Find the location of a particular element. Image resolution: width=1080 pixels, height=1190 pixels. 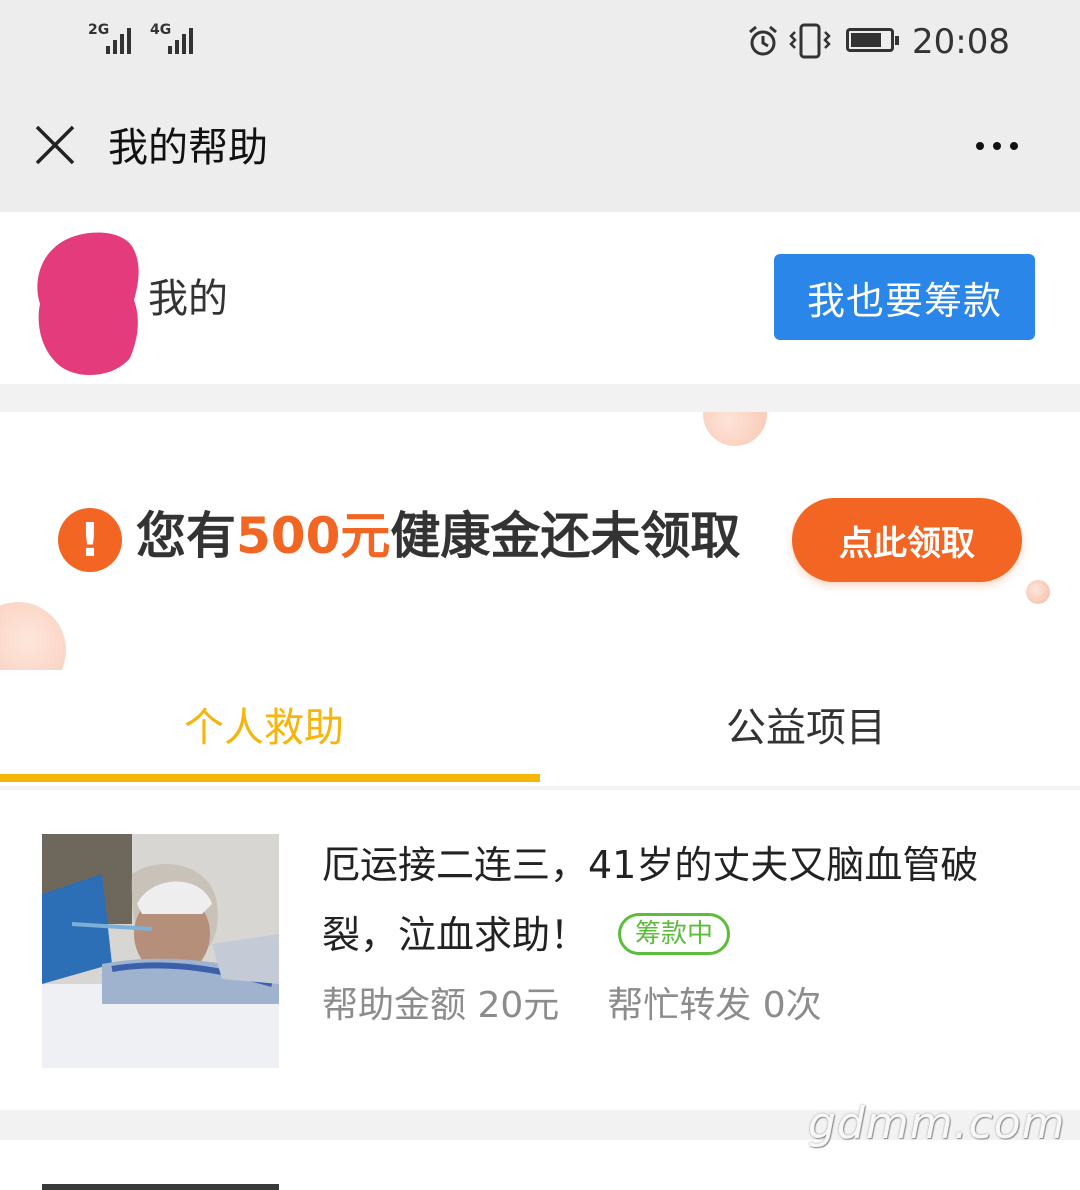

tab-personal-aid: 个人救助 is located at coordinates (264, 728).